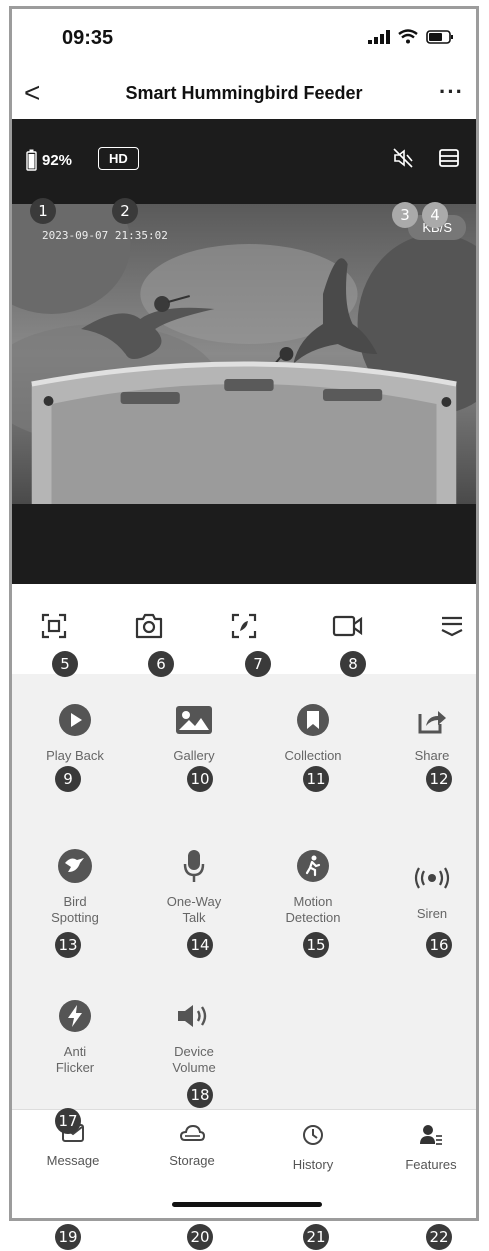 The image size is (489, 1251). I want to click on callout-badge: 1, so click(43, 211).